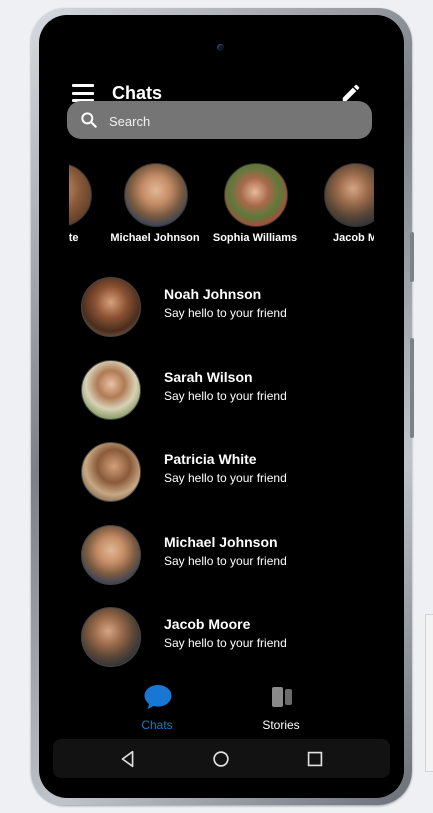 The height and width of the screenshot is (813, 433). Describe the element at coordinates (83, 93) in the screenshot. I see `menu-icon` at that location.